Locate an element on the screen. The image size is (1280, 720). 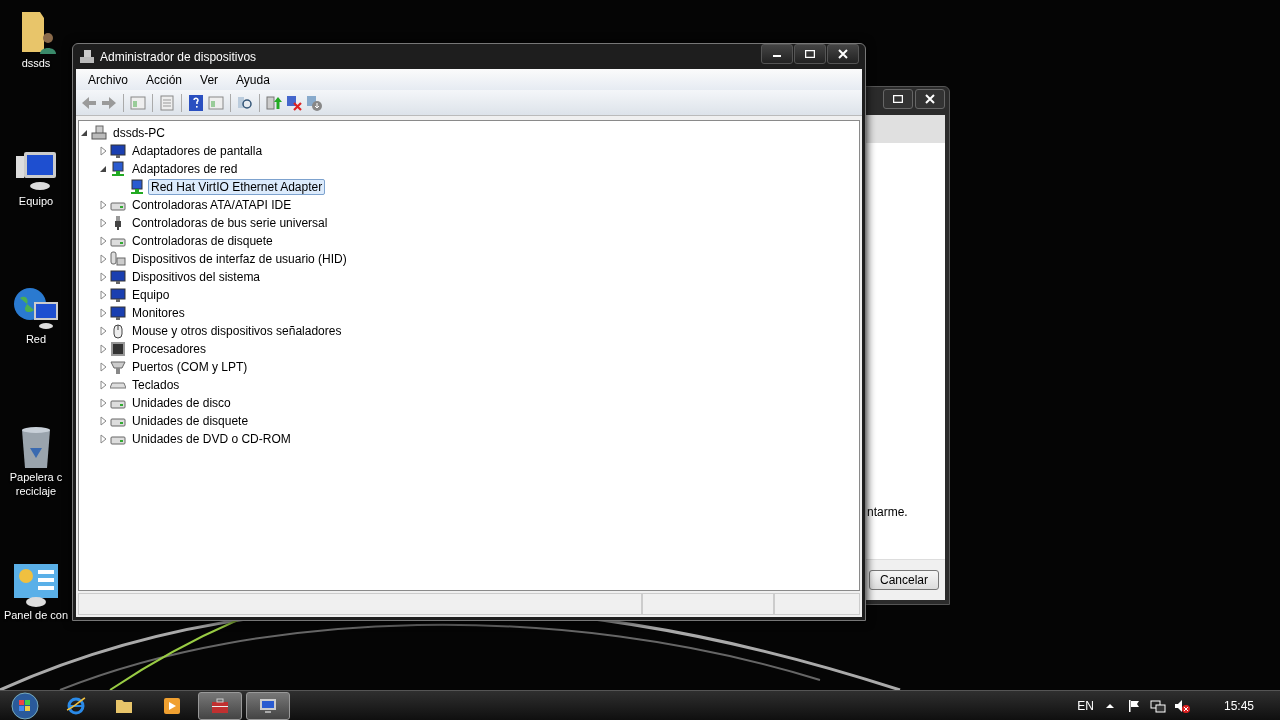
tree-item: Unidades de DVD o CD-ROM is located at coordinates (211, 439).